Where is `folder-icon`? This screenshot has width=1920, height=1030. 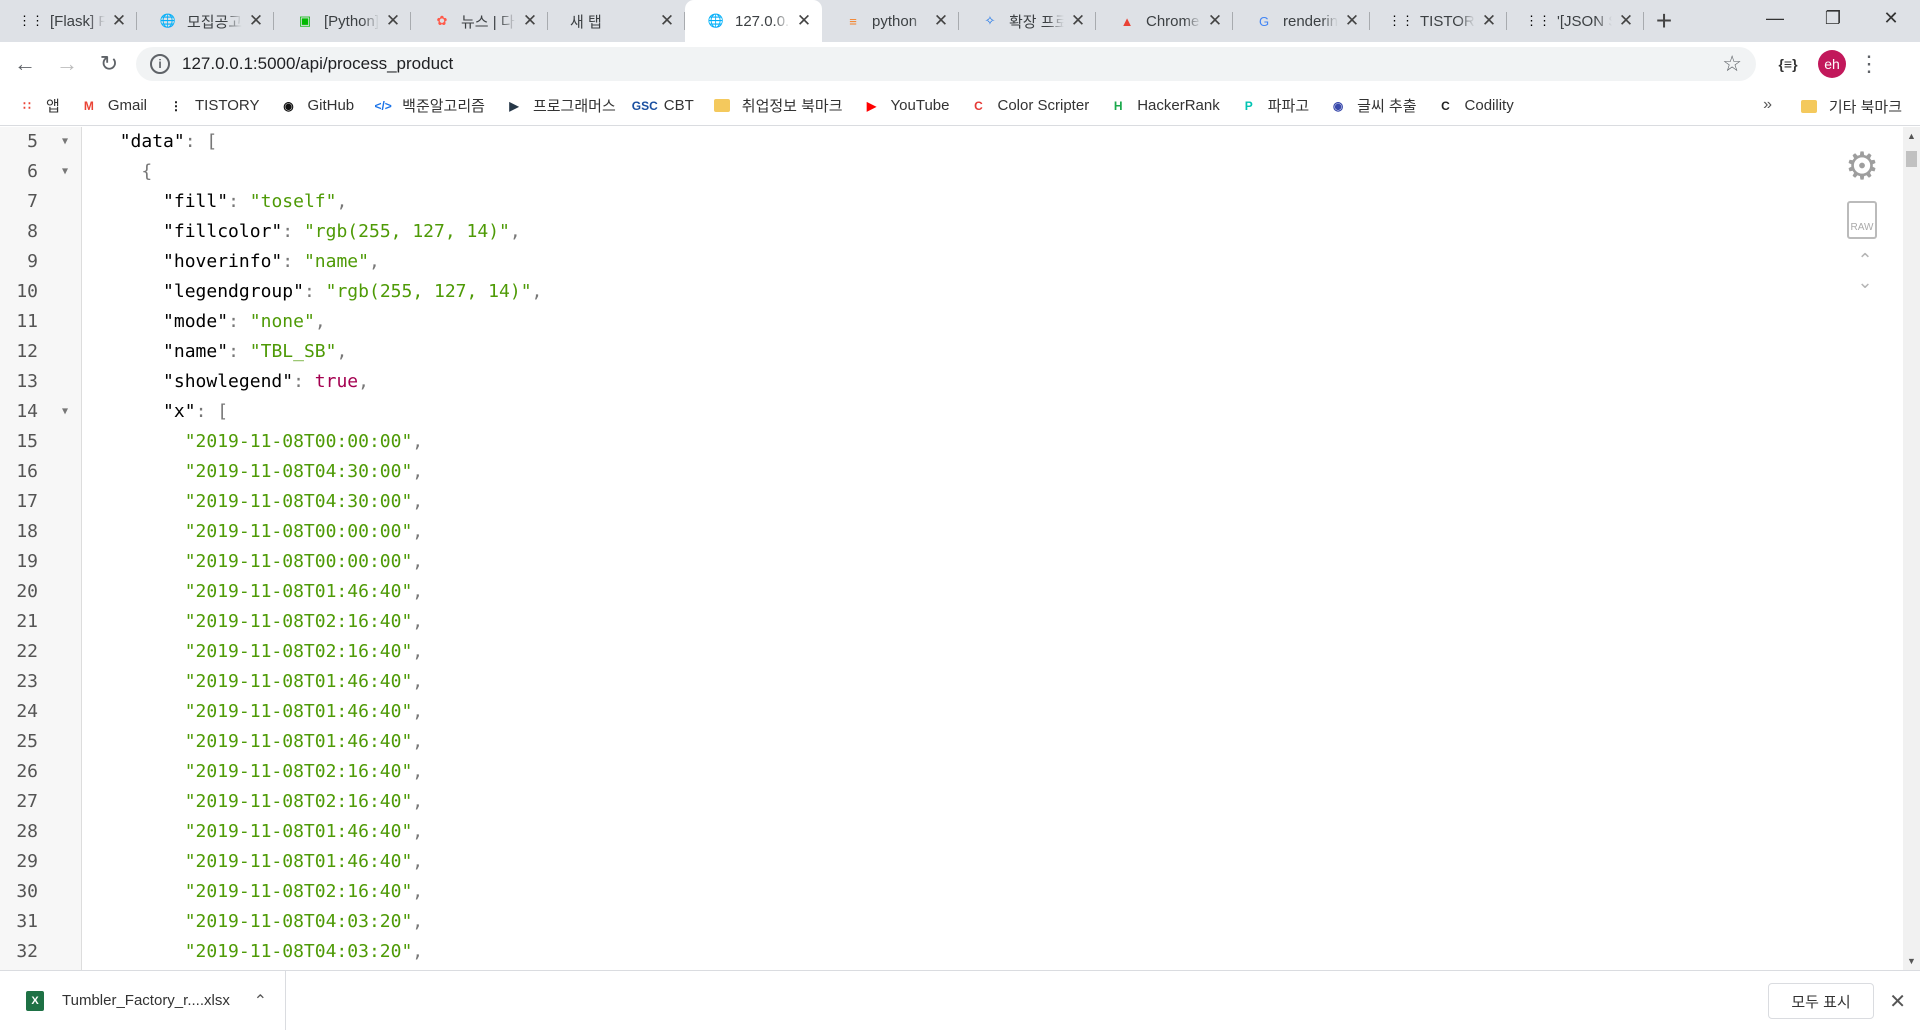
folder-icon is located at coordinates (721, 105).